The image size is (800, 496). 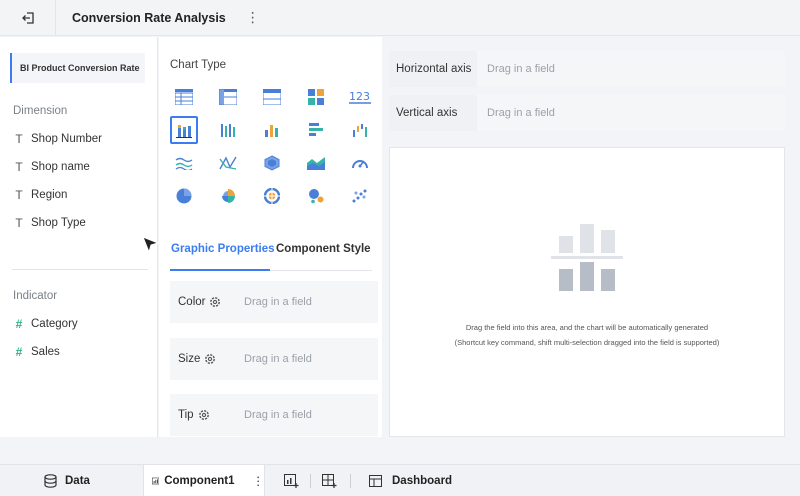 I want to click on pie-chart-icon, so click(x=184, y=196).